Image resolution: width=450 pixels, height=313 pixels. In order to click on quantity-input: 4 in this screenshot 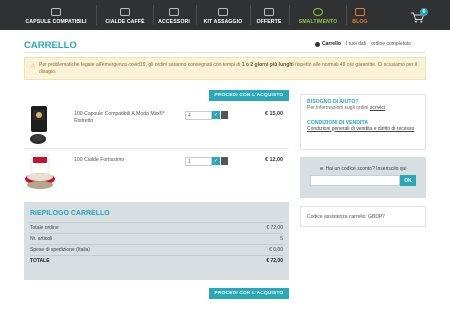, I will do `click(198, 115)`.